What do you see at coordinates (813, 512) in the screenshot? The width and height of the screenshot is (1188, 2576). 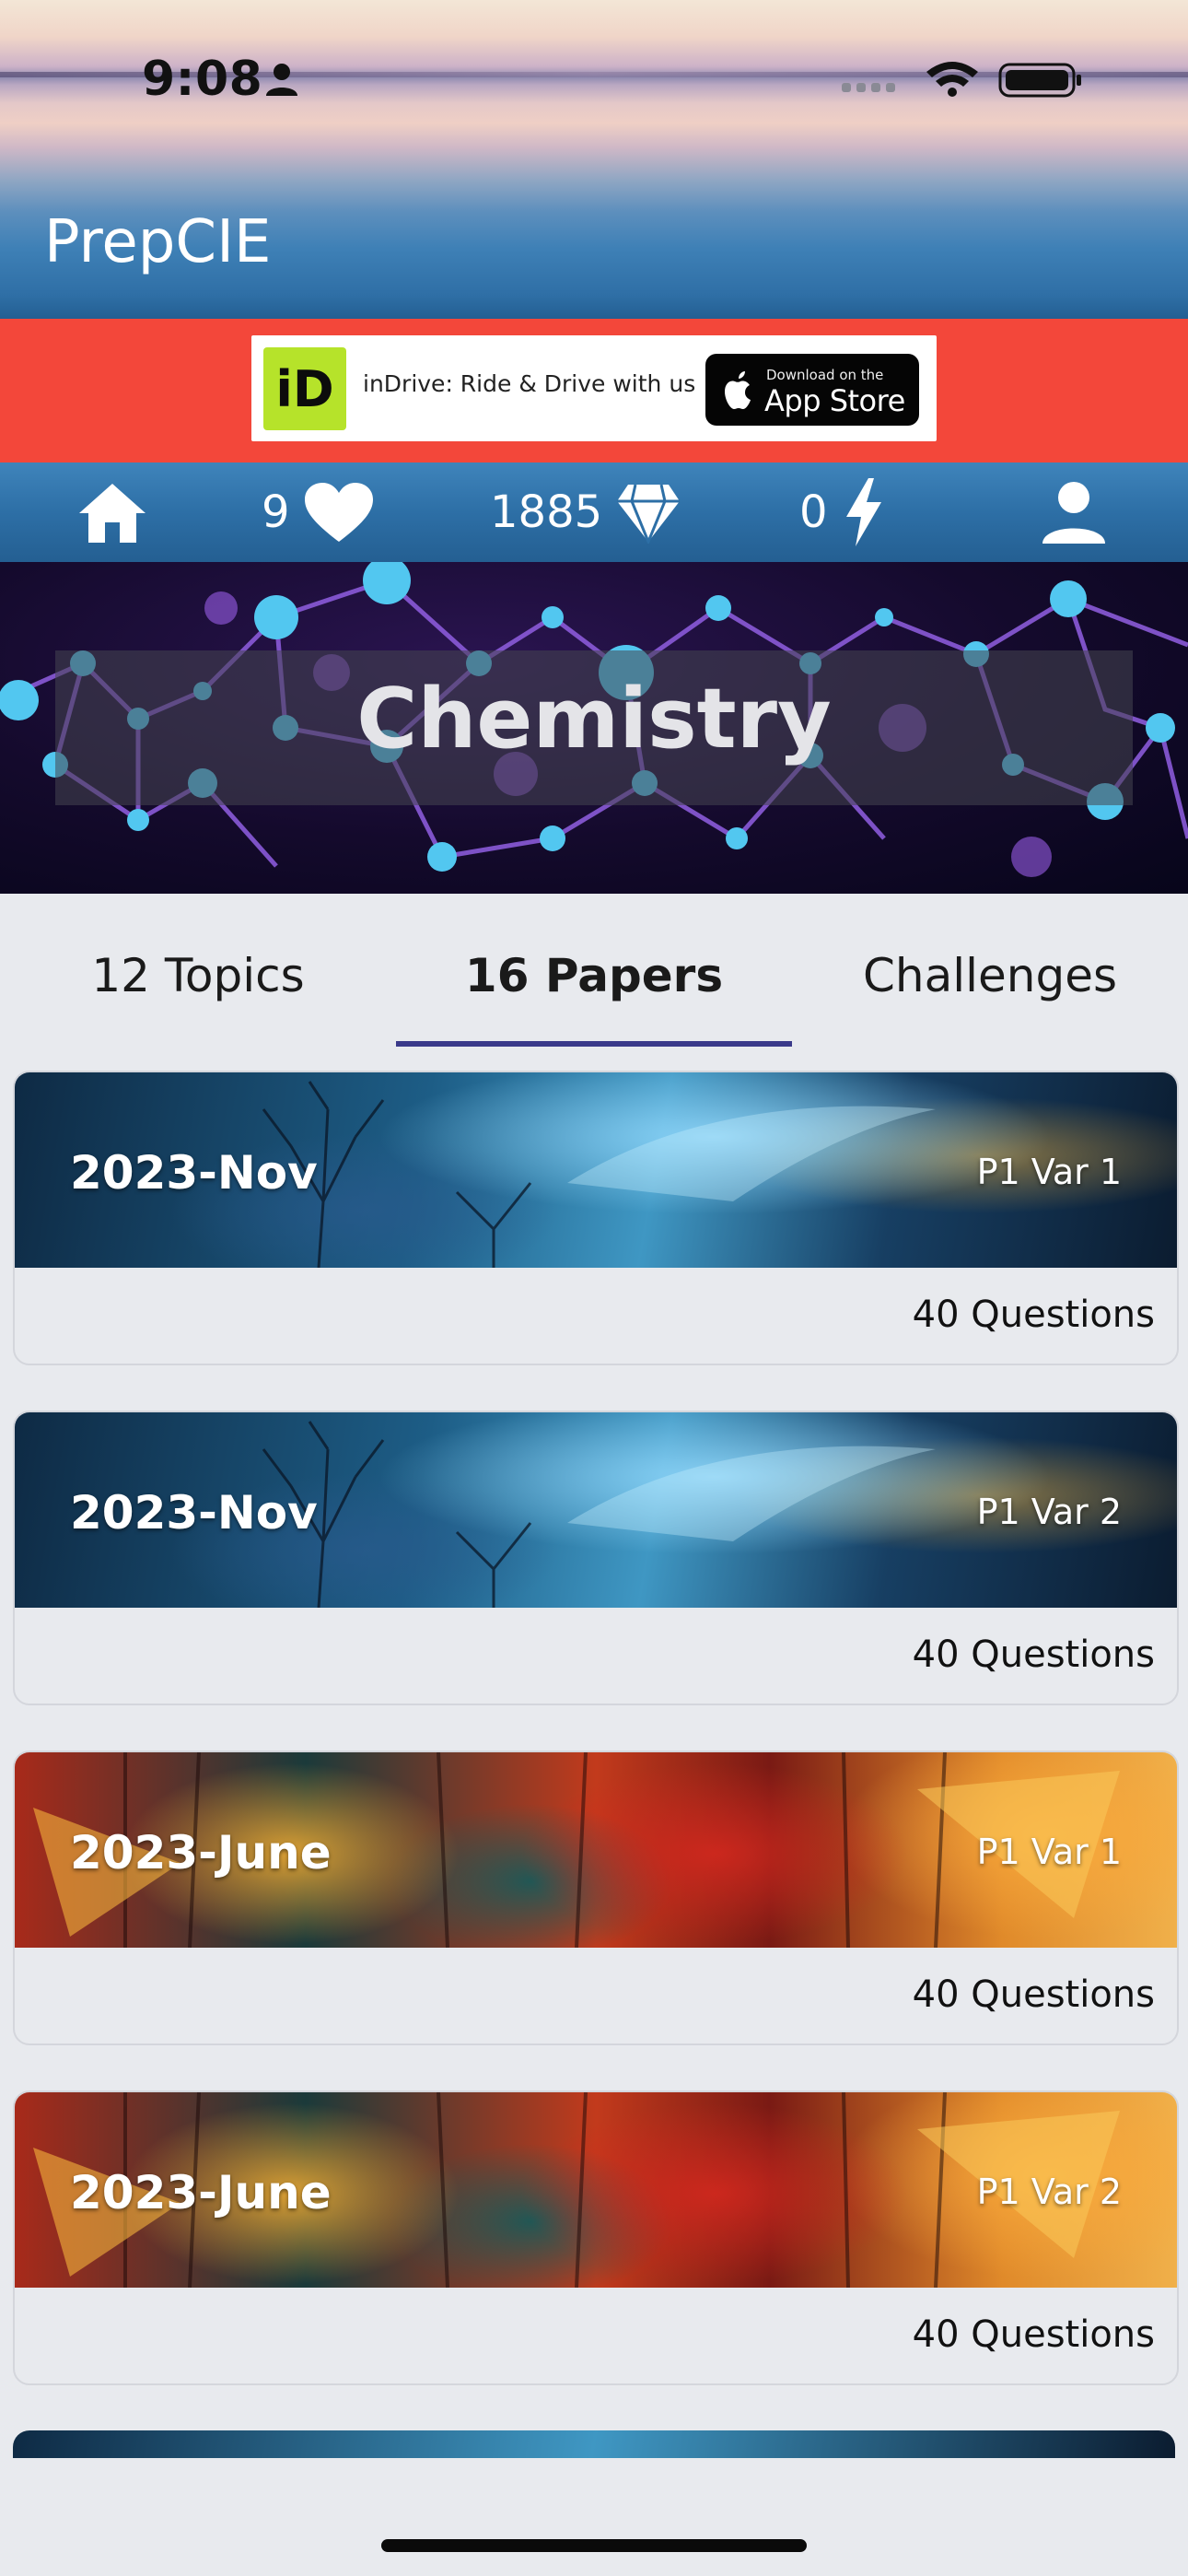 I see `energy-count: 0` at bounding box center [813, 512].